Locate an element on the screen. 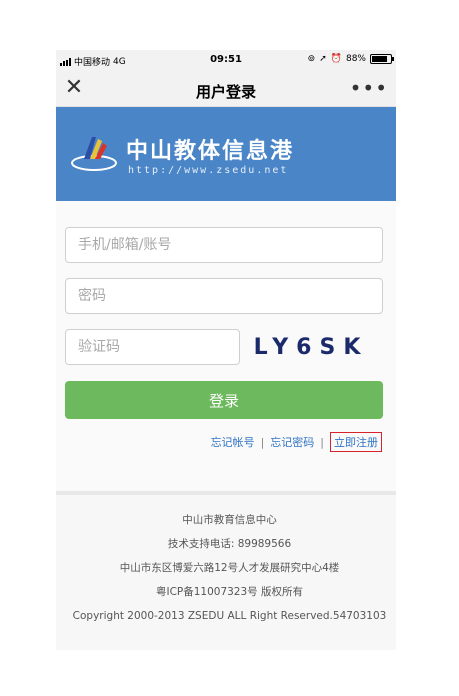  site-banner: 中山教体信息港 http://www.zsedu.net is located at coordinates (226, 154).